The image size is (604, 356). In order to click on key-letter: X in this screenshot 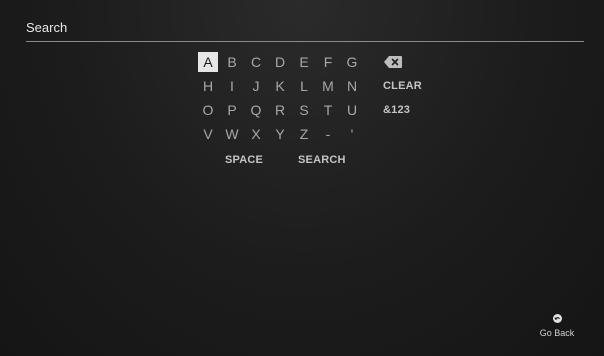, I will do `click(256, 134)`.